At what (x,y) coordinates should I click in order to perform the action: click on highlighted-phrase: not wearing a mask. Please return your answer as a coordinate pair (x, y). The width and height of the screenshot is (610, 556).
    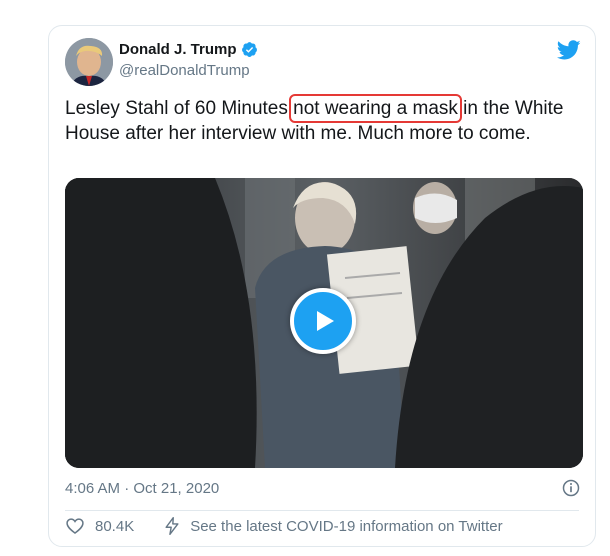
    Looking at the image, I should click on (375, 108).